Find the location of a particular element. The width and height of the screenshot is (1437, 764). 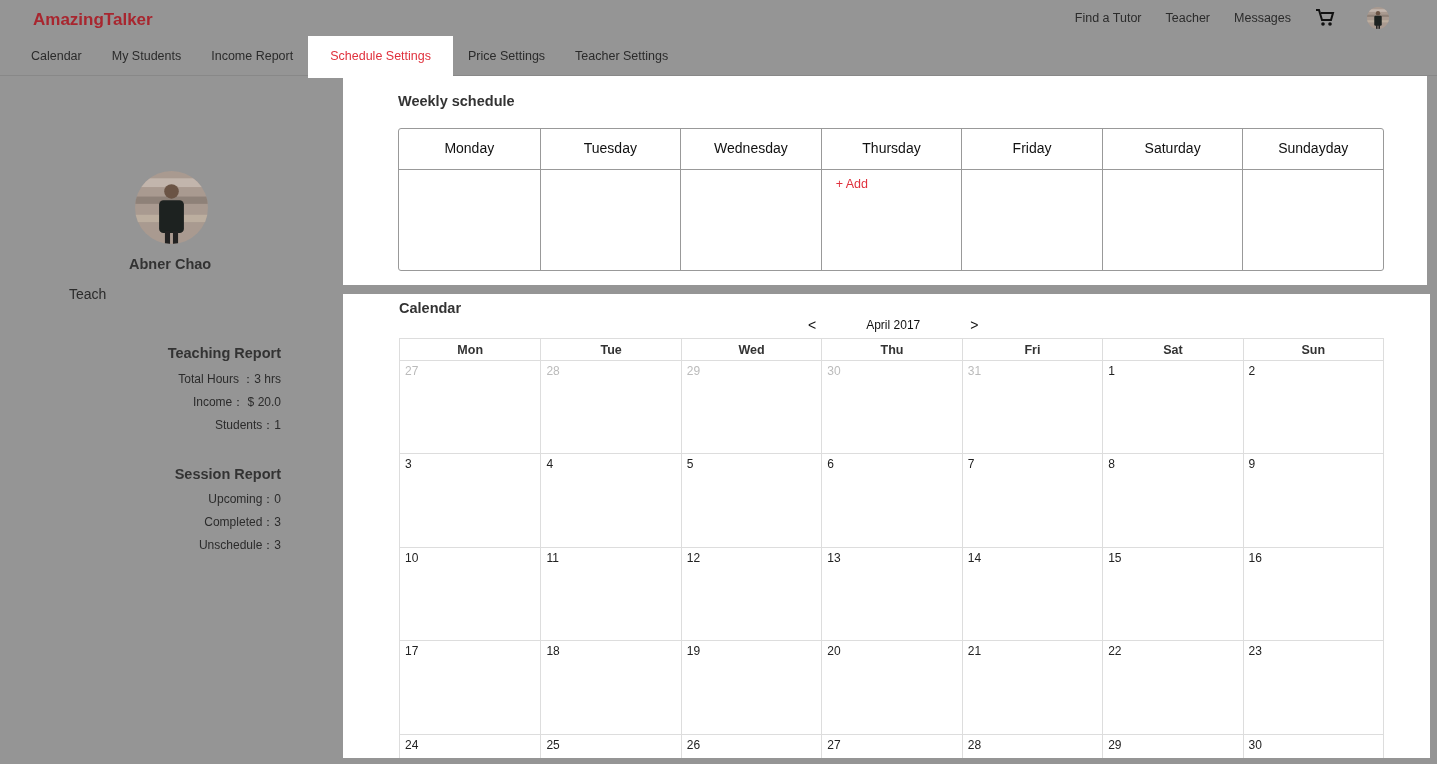

day-number: 6 is located at coordinates (830, 464).